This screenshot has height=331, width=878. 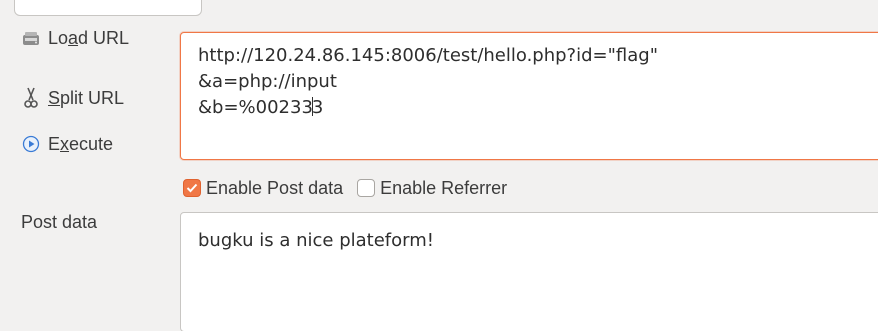 I want to click on enable-referrer-checkbox: Enable Referrer, so click(x=432, y=188).